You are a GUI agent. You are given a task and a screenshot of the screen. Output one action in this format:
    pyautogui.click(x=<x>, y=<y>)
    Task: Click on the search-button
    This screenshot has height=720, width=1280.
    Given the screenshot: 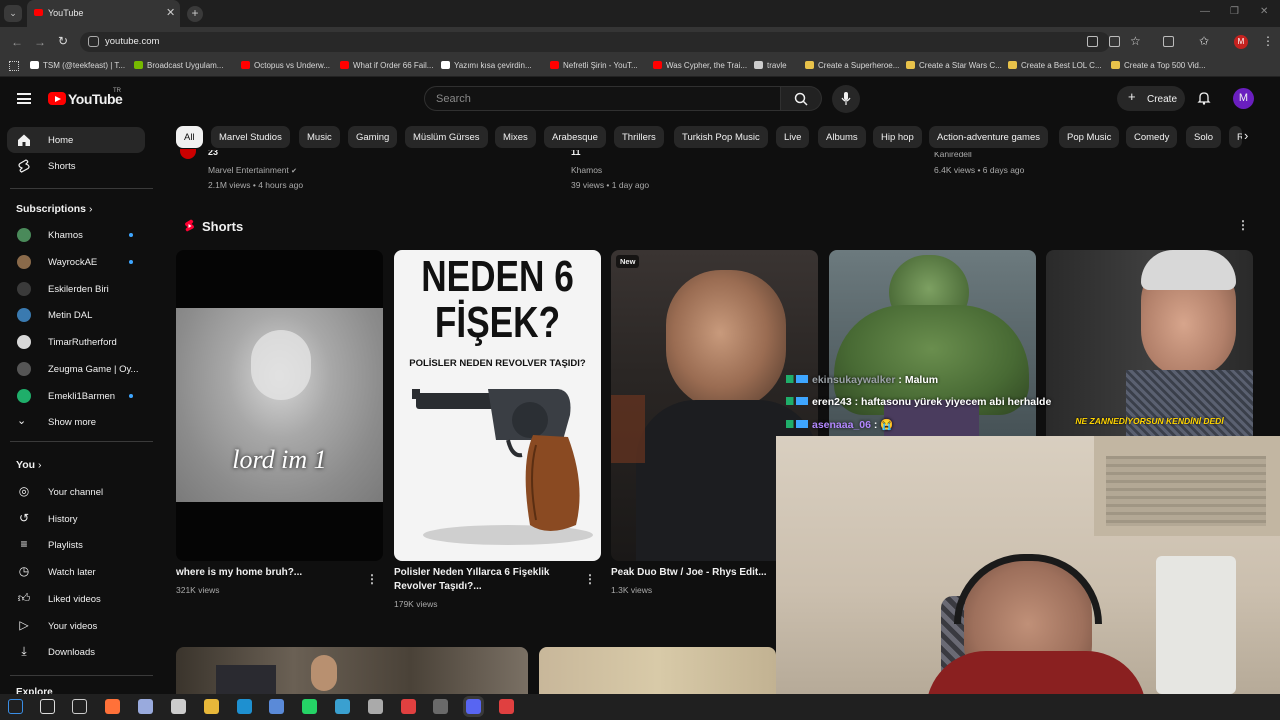 What is the action you would take?
    pyautogui.click(x=801, y=98)
    